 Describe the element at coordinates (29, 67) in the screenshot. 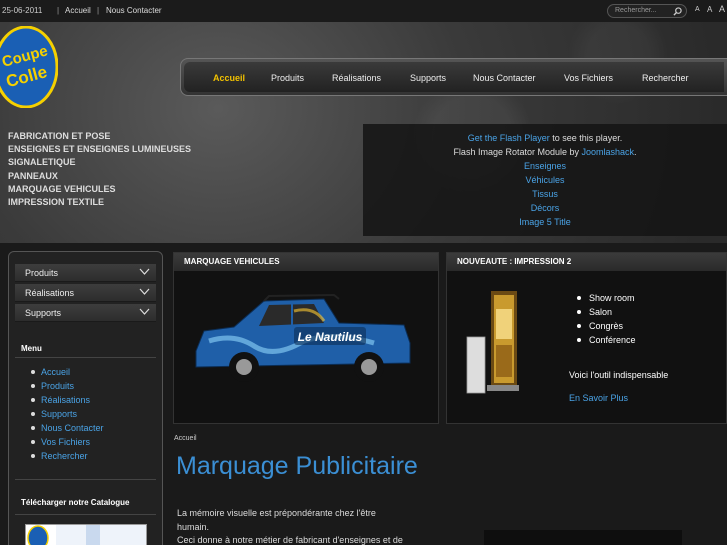

I see `logo: Coupe Colle` at that location.